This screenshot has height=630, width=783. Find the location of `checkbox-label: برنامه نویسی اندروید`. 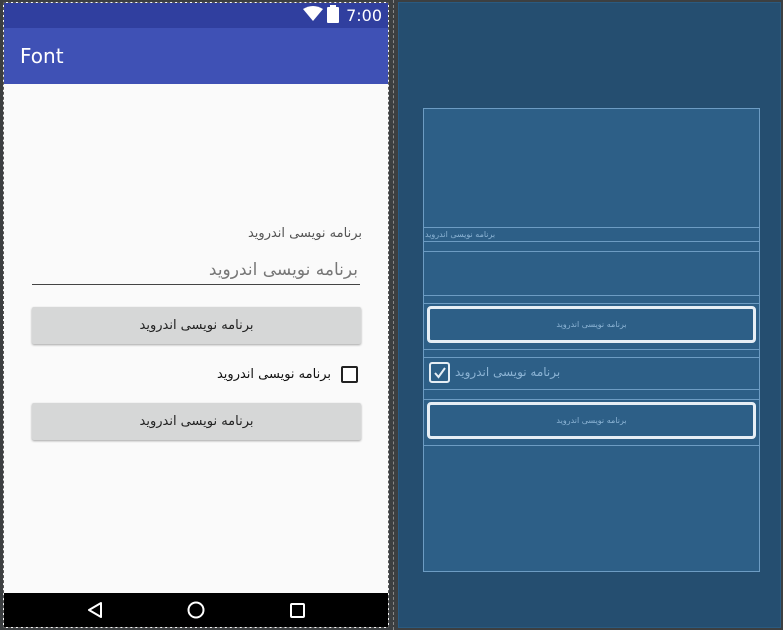

checkbox-label: برنامه نویسی اندروید is located at coordinates (273, 374).